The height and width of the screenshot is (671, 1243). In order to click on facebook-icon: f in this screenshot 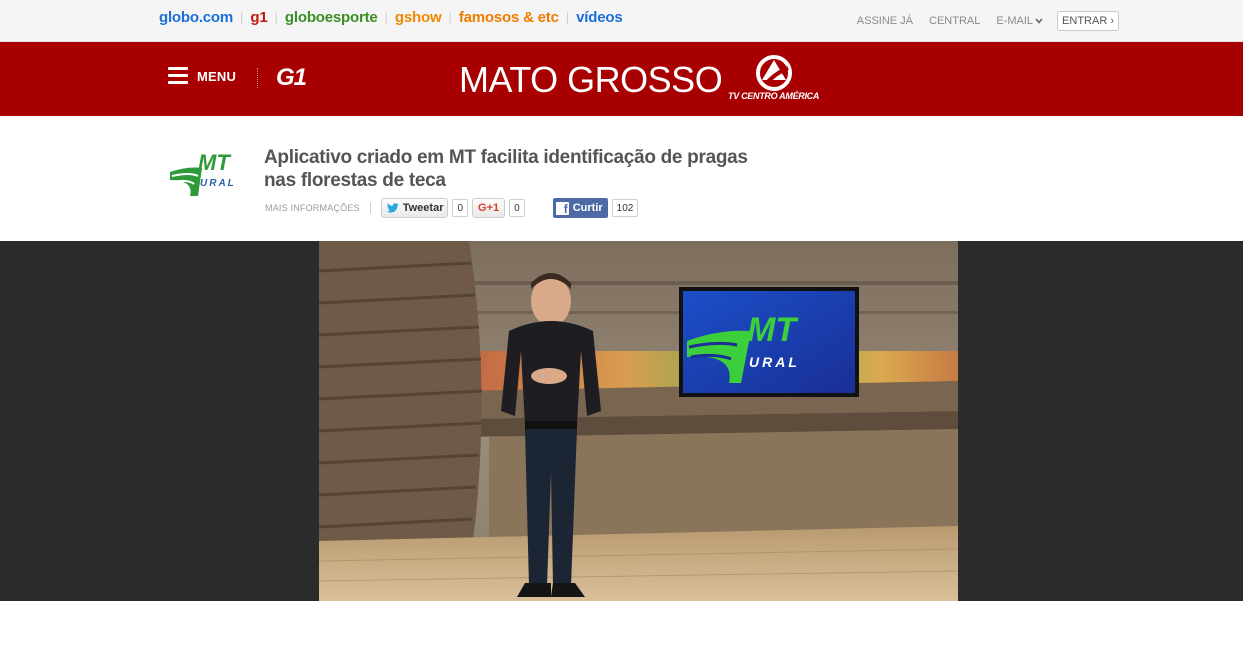, I will do `click(562, 208)`.